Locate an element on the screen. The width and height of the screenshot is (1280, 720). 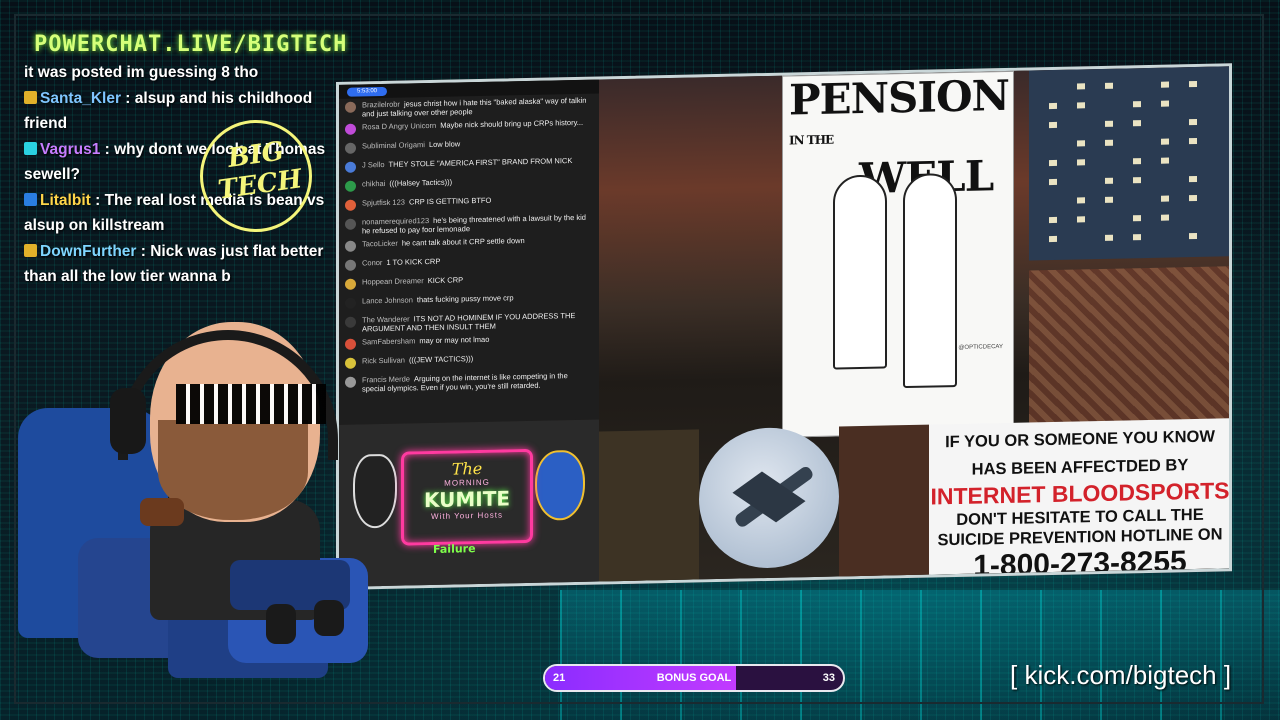
yt-chat-author: TacoLicker is located at coordinates (380, 243).